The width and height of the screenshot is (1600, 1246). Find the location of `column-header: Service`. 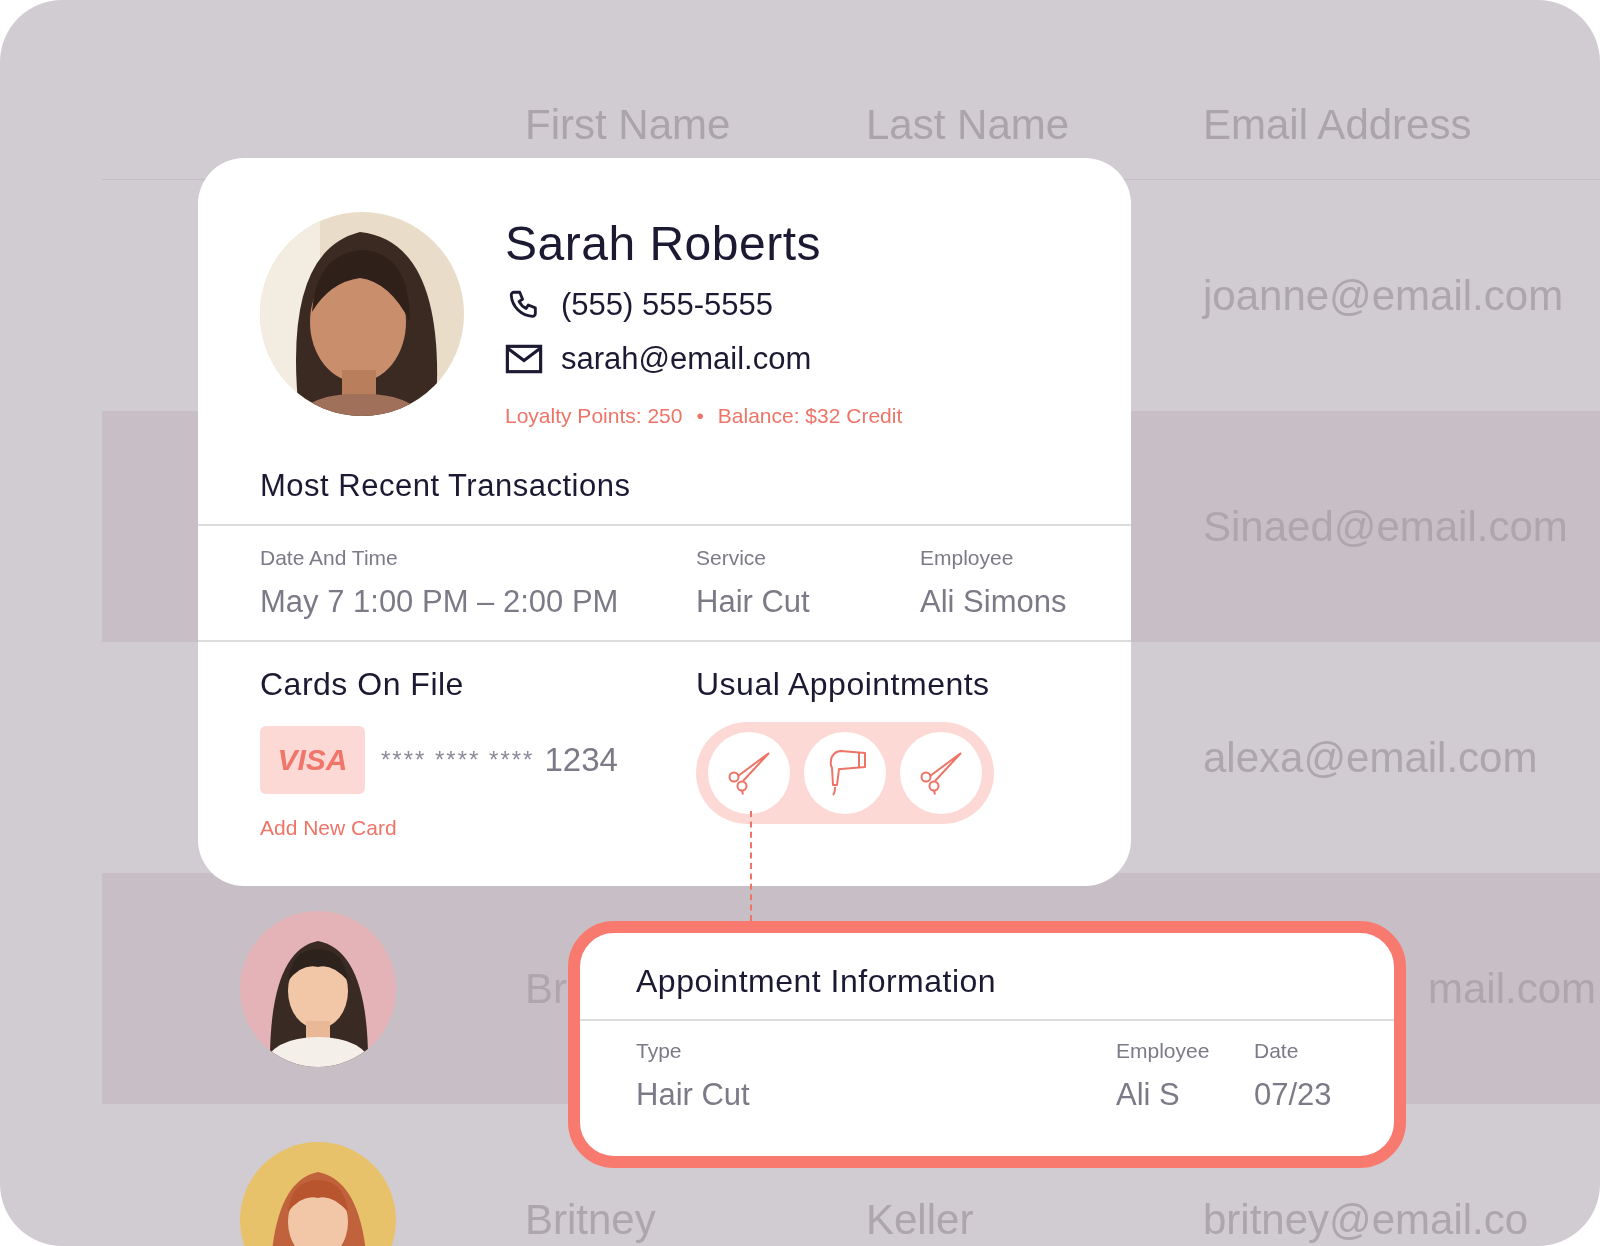

column-header: Service is located at coordinates (732, 558).